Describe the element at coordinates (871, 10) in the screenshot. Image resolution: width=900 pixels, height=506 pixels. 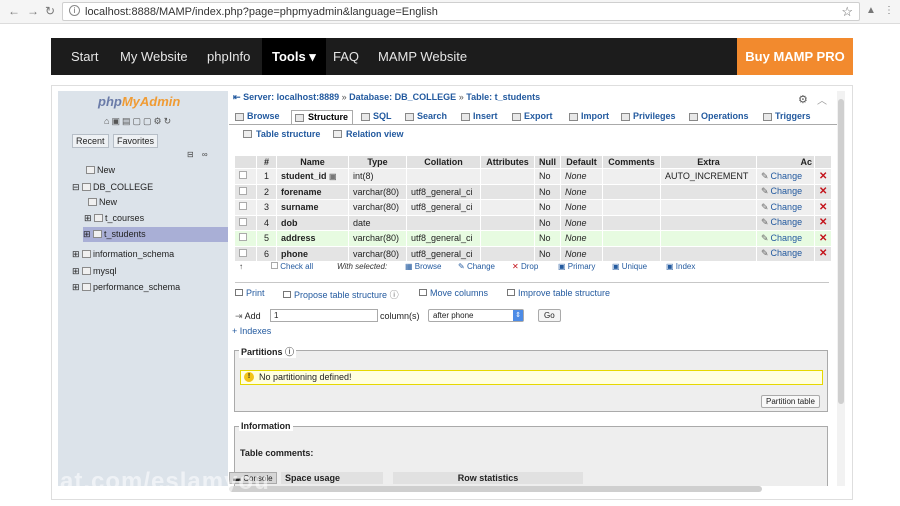
I see `extension-icon: ▲` at that location.